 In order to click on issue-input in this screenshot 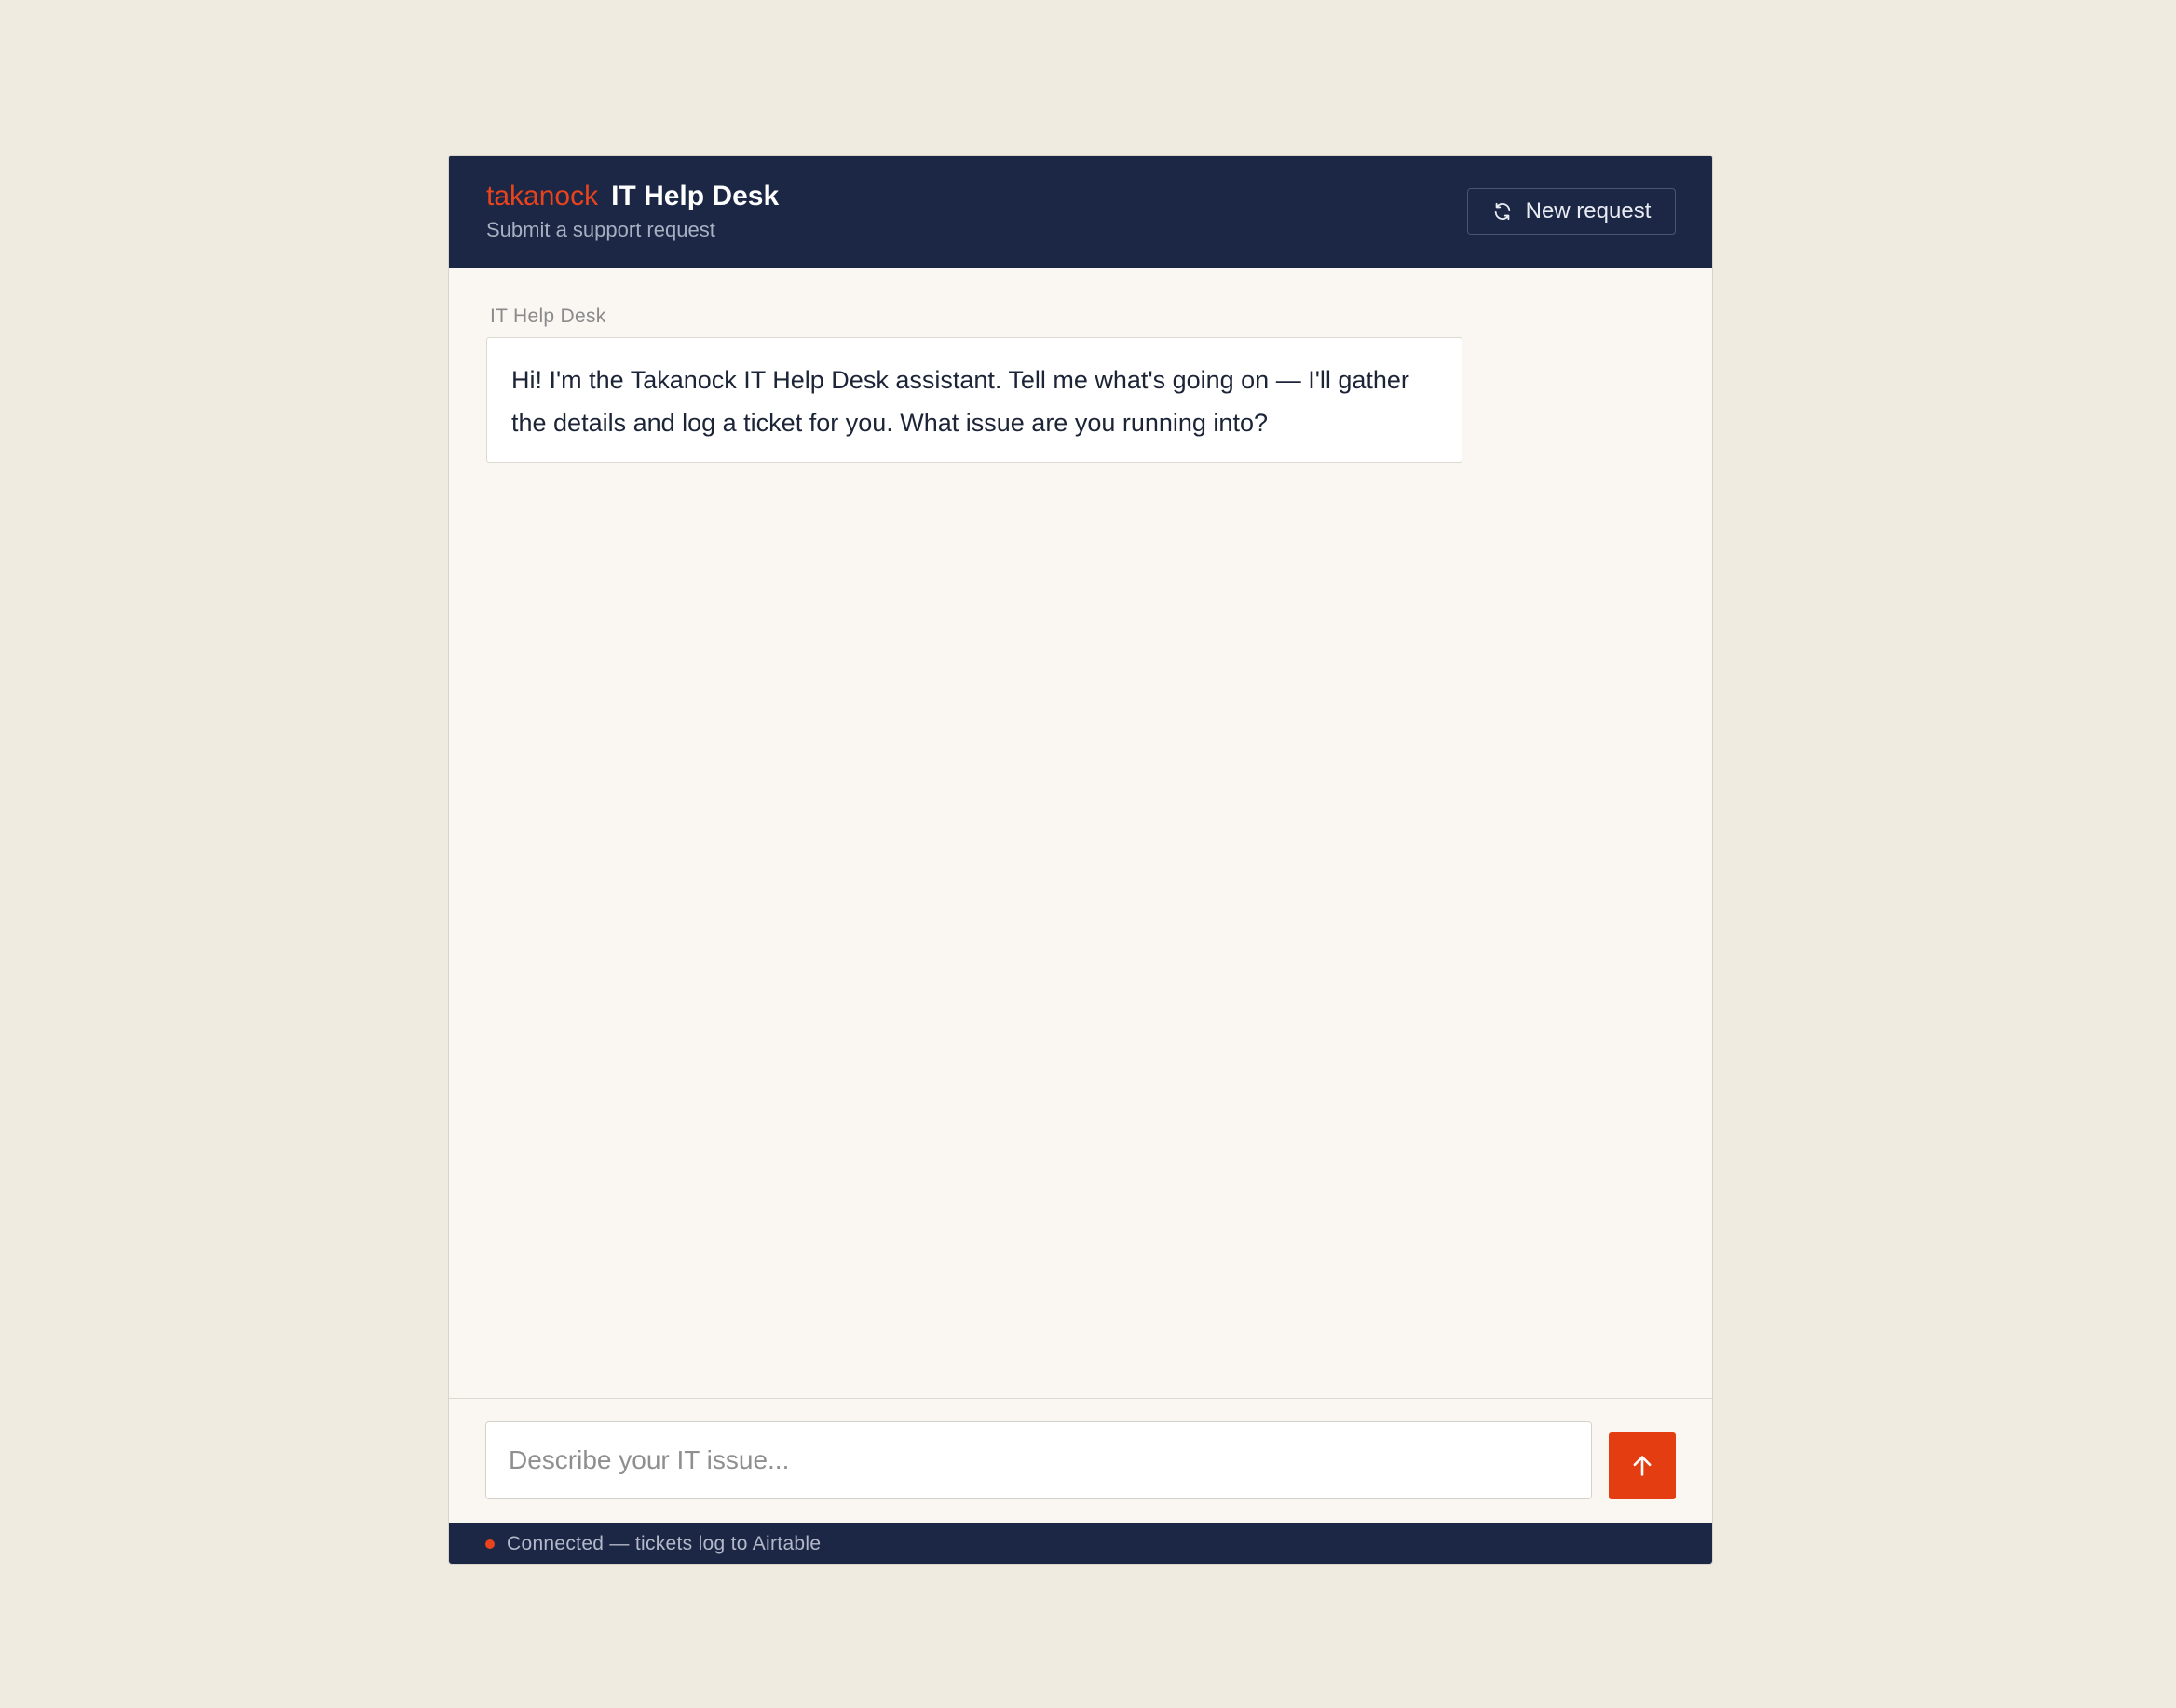, I will do `click(1038, 1460)`.